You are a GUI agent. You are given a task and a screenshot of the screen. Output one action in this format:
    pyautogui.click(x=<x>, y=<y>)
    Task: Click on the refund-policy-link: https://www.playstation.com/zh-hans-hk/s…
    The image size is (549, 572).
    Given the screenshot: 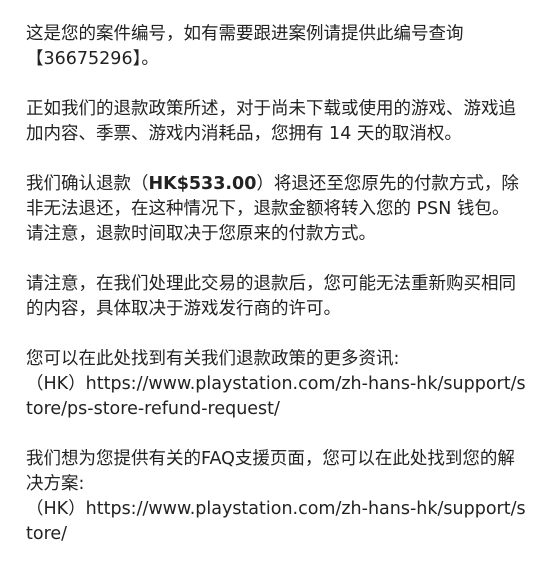 What is the action you would take?
    pyautogui.click(x=276, y=396)
    